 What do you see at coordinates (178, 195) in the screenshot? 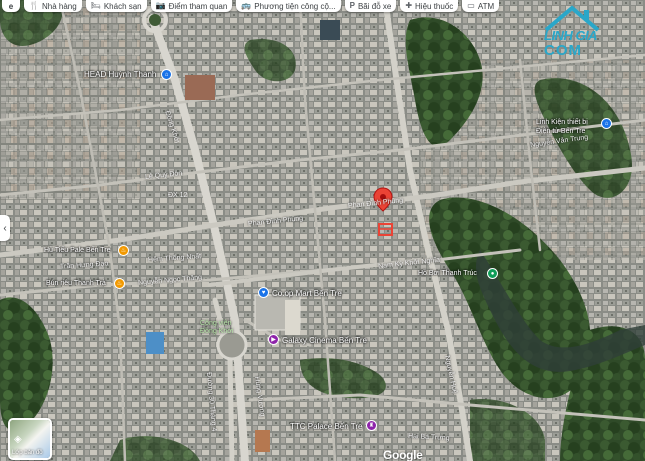
I see `street-label-dx12: ĐX 12` at bounding box center [178, 195].